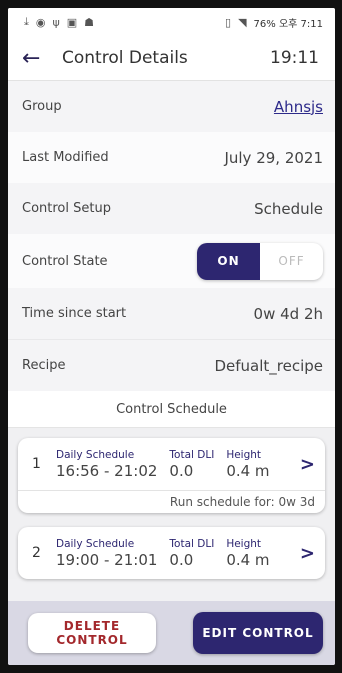 The width and height of the screenshot is (342, 673). What do you see at coordinates (89, 22) in the screenshot?
I see `android-icon: ☗` at bounding box center [89, 22].